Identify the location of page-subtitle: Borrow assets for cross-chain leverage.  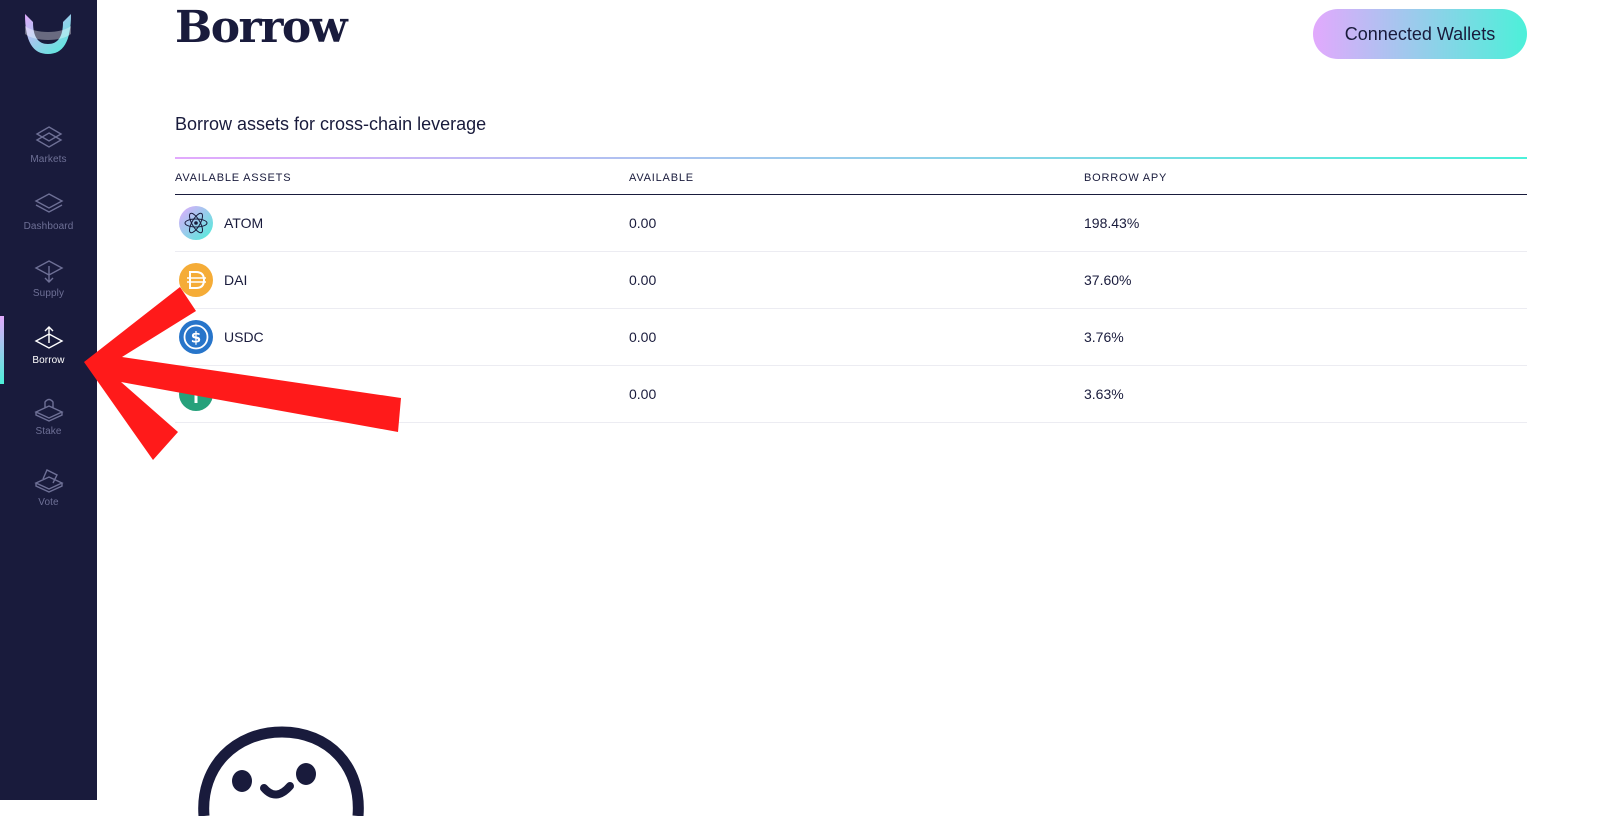
(331, 124).